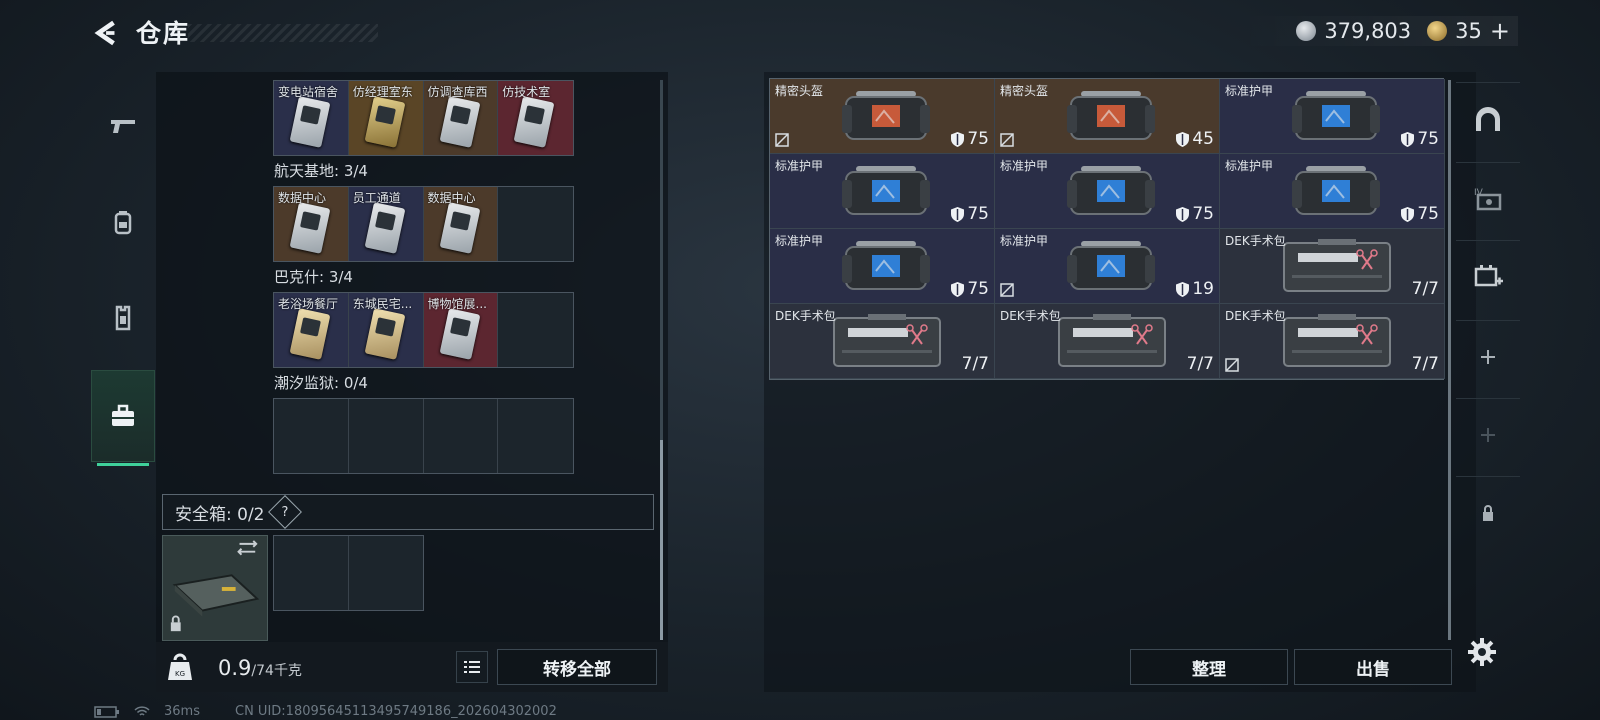 The image size is (1600, 720). Describe the element at coordinates (313, 277) in the screenshot. I see `map-label-bakhsh: 巴克什: 3/4` at that location.